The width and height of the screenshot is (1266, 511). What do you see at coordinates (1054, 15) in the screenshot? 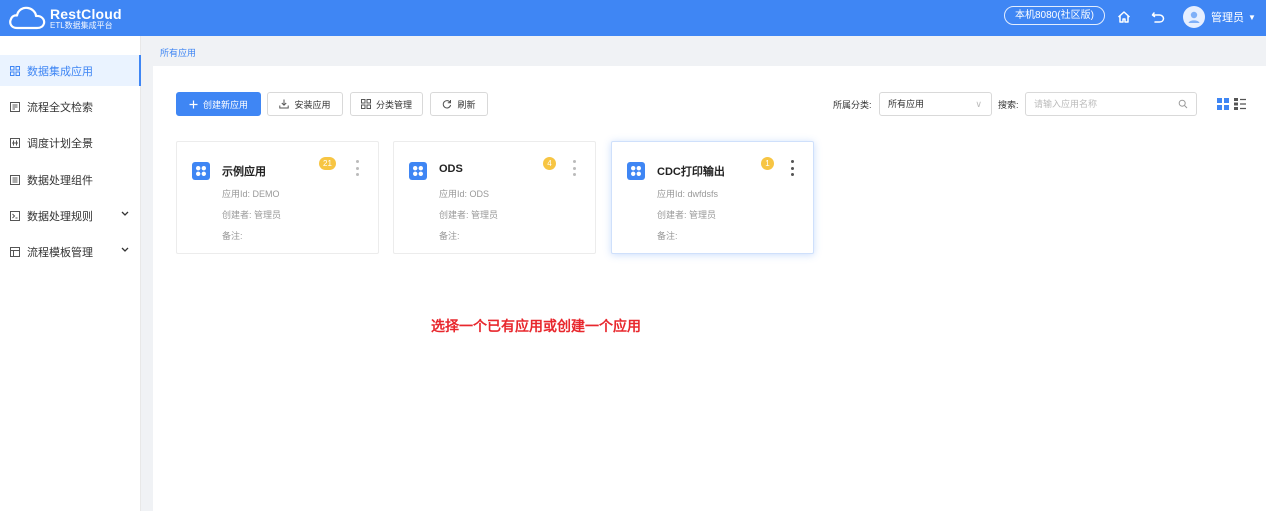
I see `server-selector: 本机8080(社区版)` at bounding box center [1054, 15].